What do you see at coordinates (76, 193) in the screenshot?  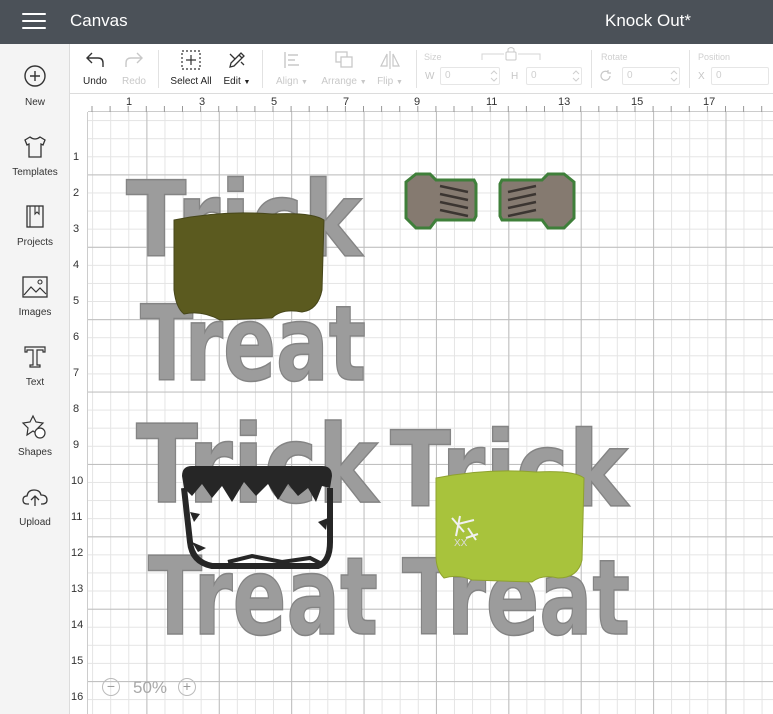 I see `ruler-label: 2` at bounding box center [76, 193].